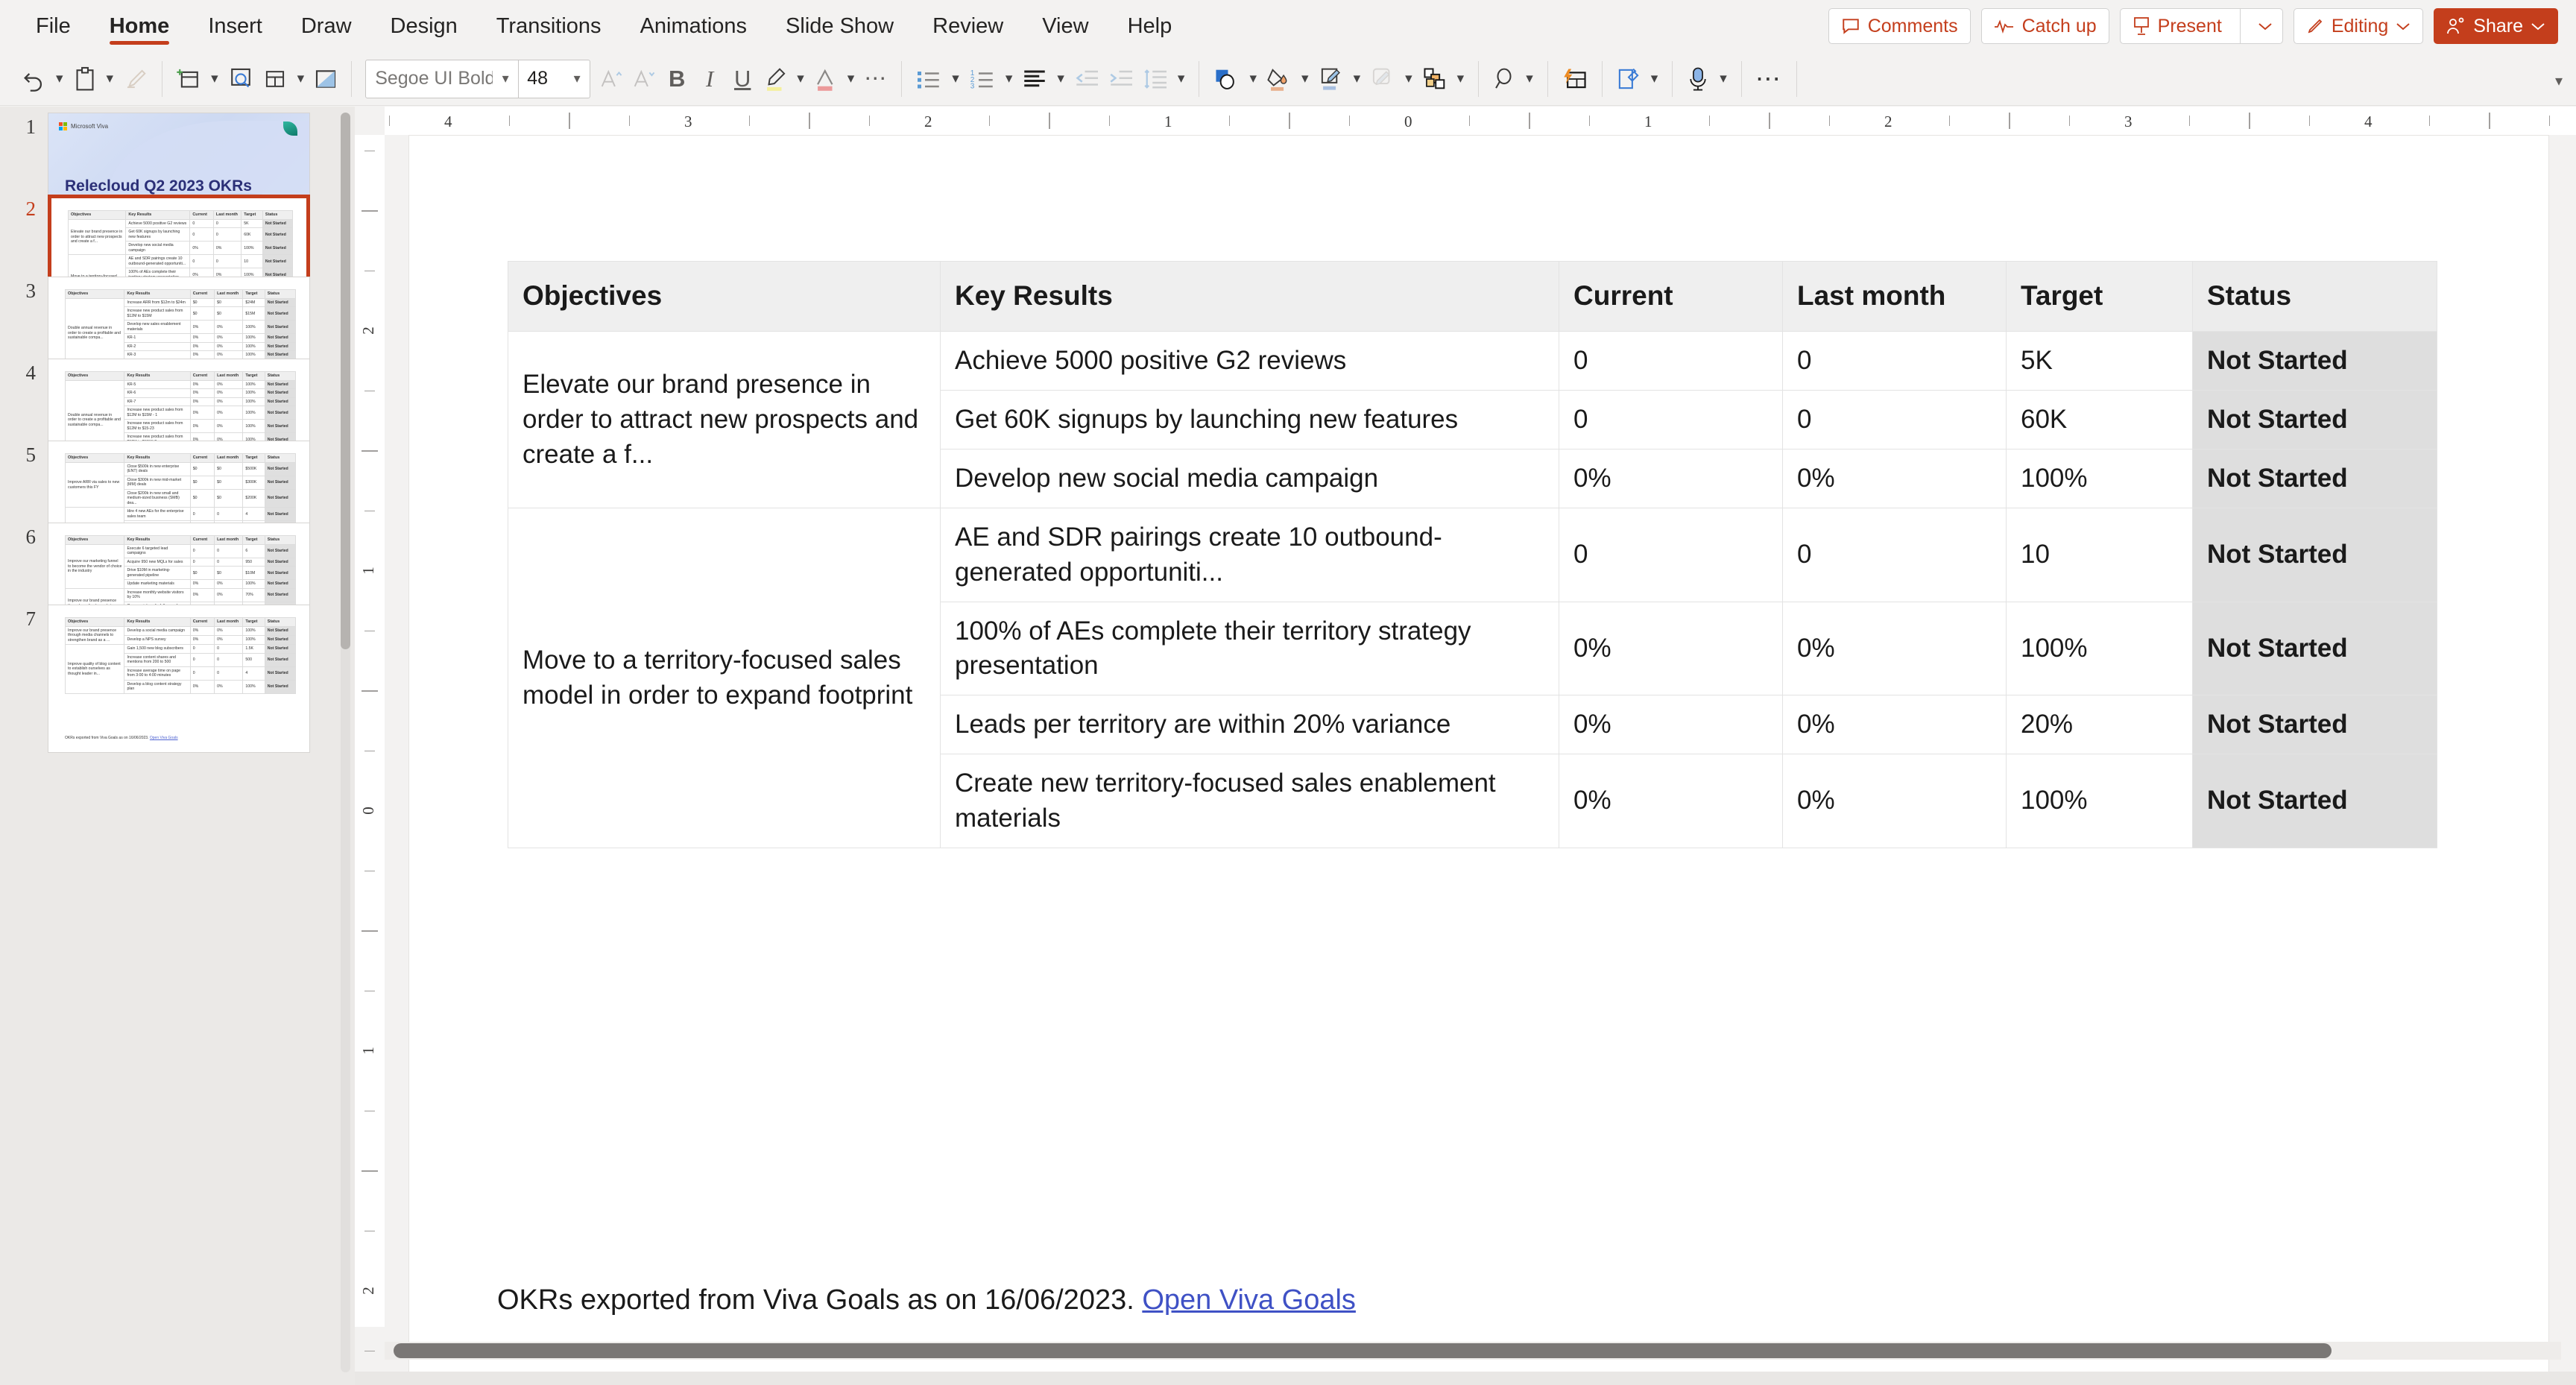 The height and width of the screenshot is (1385, 2576). What do you see at coordinates (53, 26) in the screenshot?
I see `tab-file: File` at bounding box center [53, 26].